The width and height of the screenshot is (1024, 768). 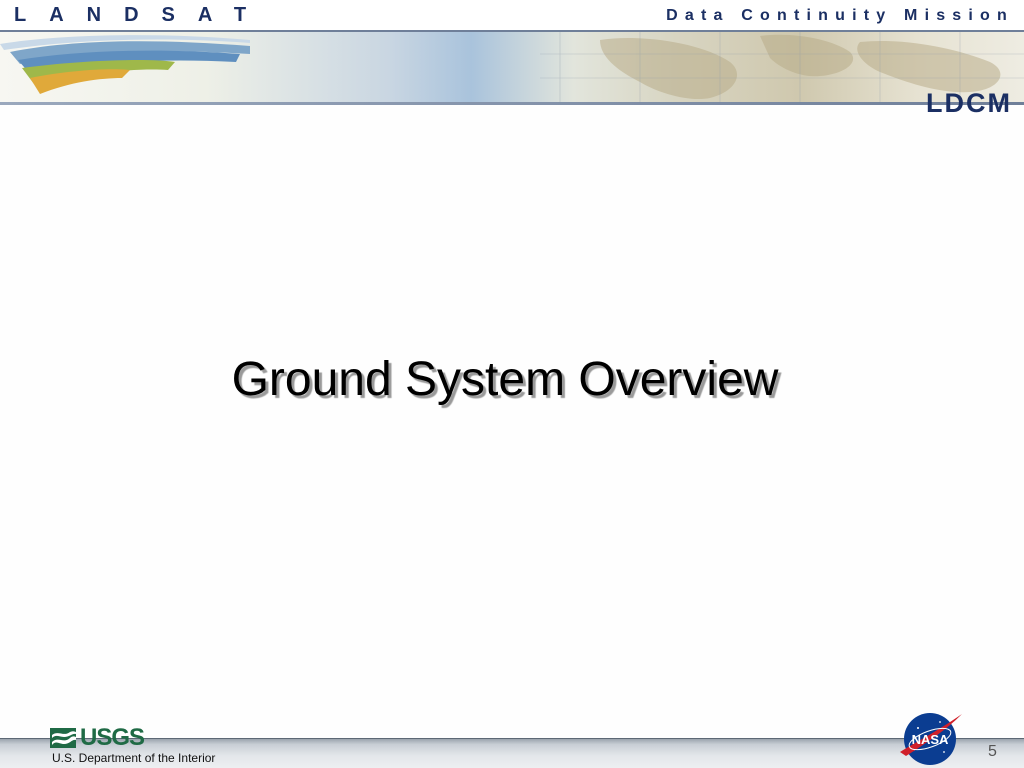 What do you see at coordinates (134, 758) in the screenshot?
I see `department-label: U.S. Department of the Interior` at bounding box center [134, 758].